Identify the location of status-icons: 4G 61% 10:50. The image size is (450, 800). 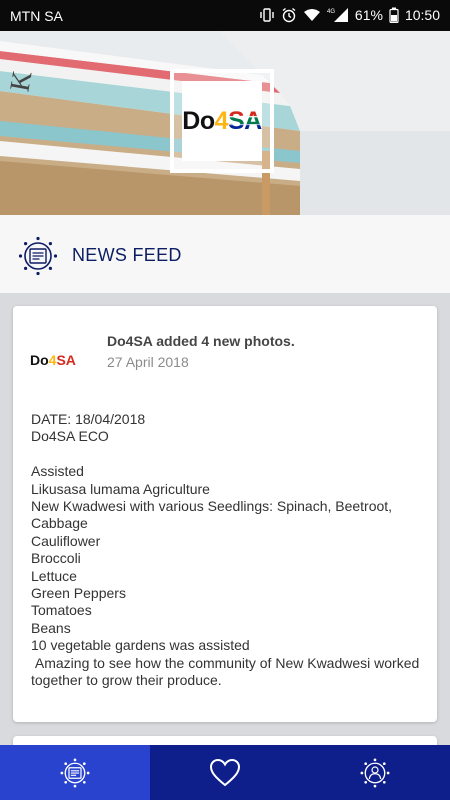
(349, 15).